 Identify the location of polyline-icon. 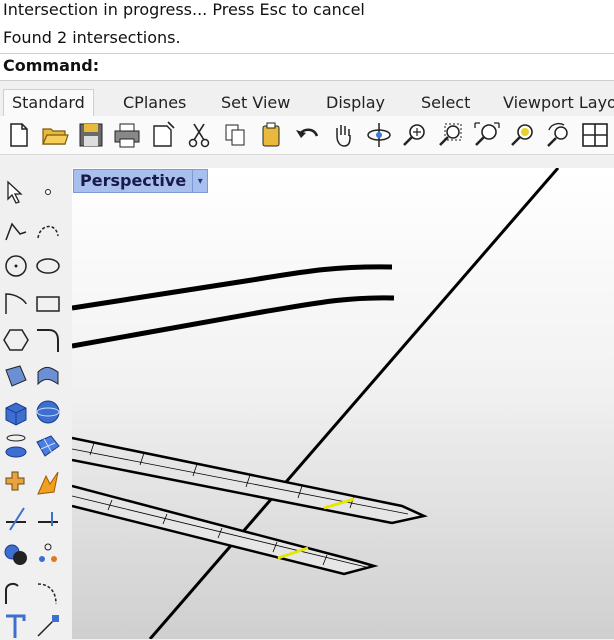
(16, 232).